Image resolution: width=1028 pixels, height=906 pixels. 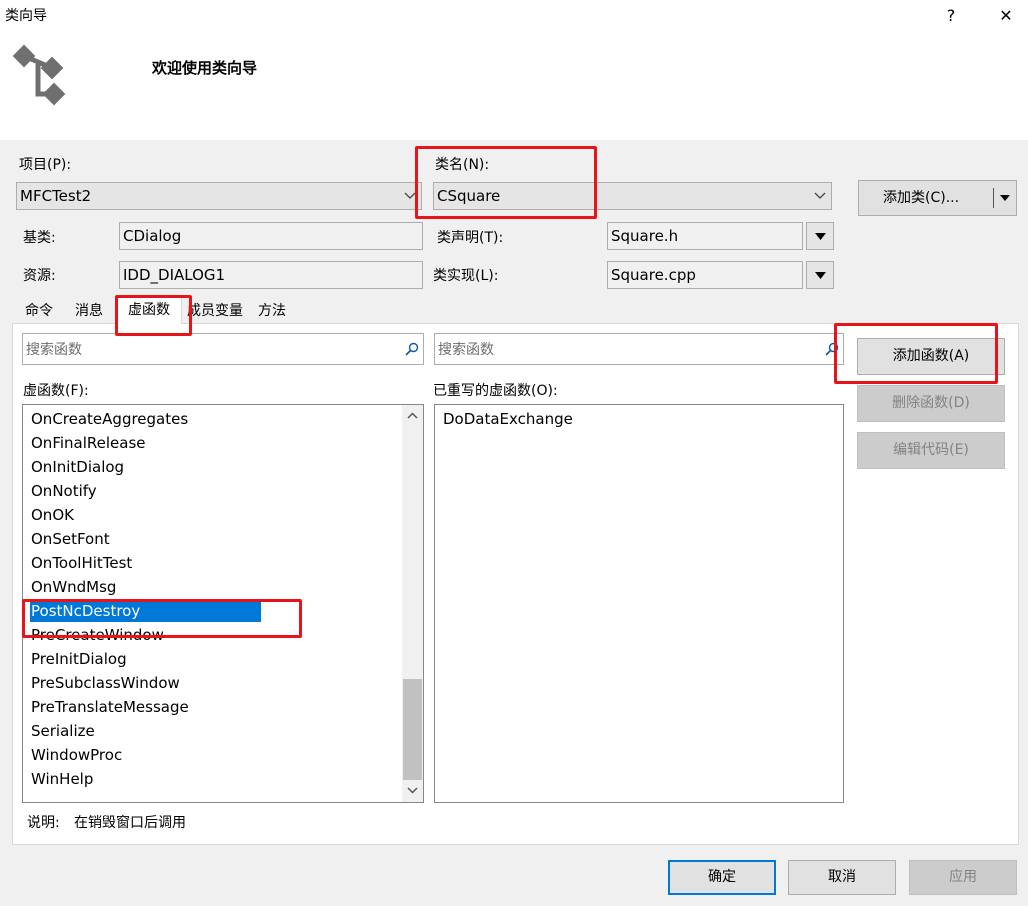 I want to click on class-impl-dropdown, so click(x=820, y=275).